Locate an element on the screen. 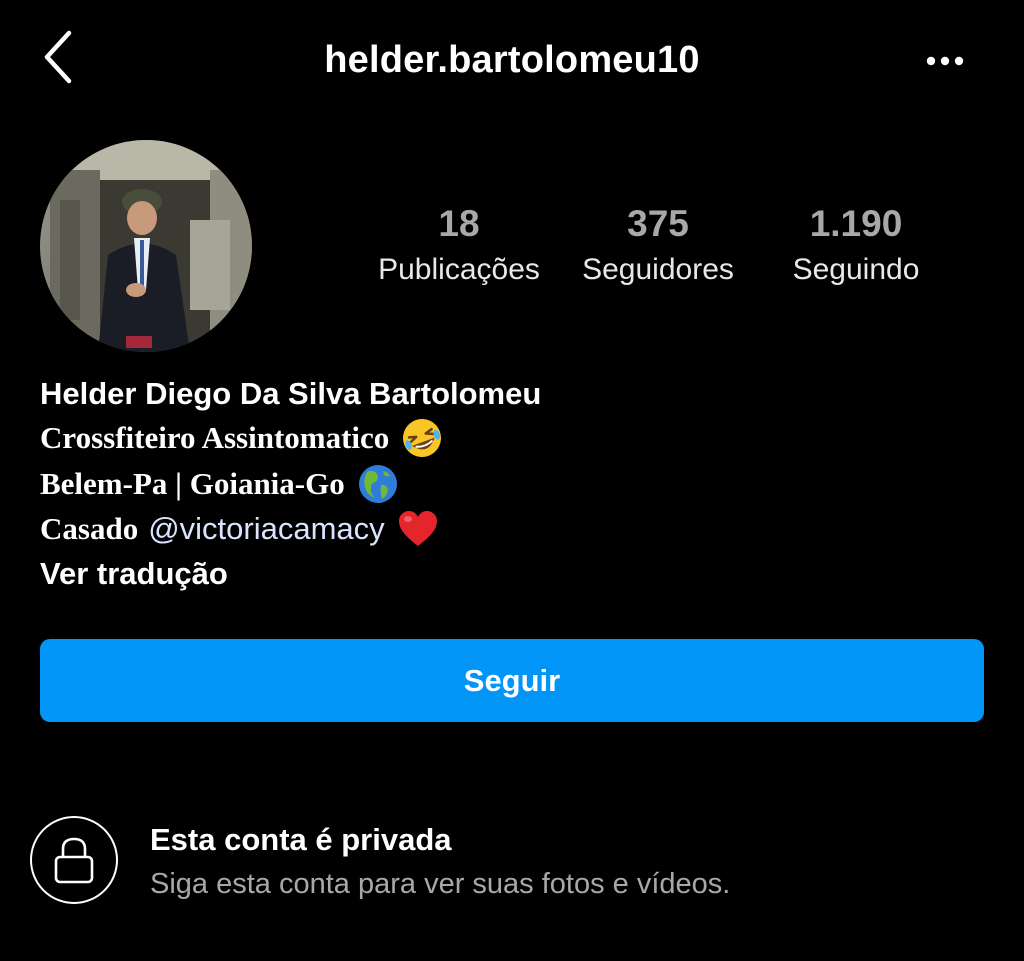 Image resolution: width=1024 pixels, height=961 pixels. chevron-left-icon is located at coordinates (58, 57).